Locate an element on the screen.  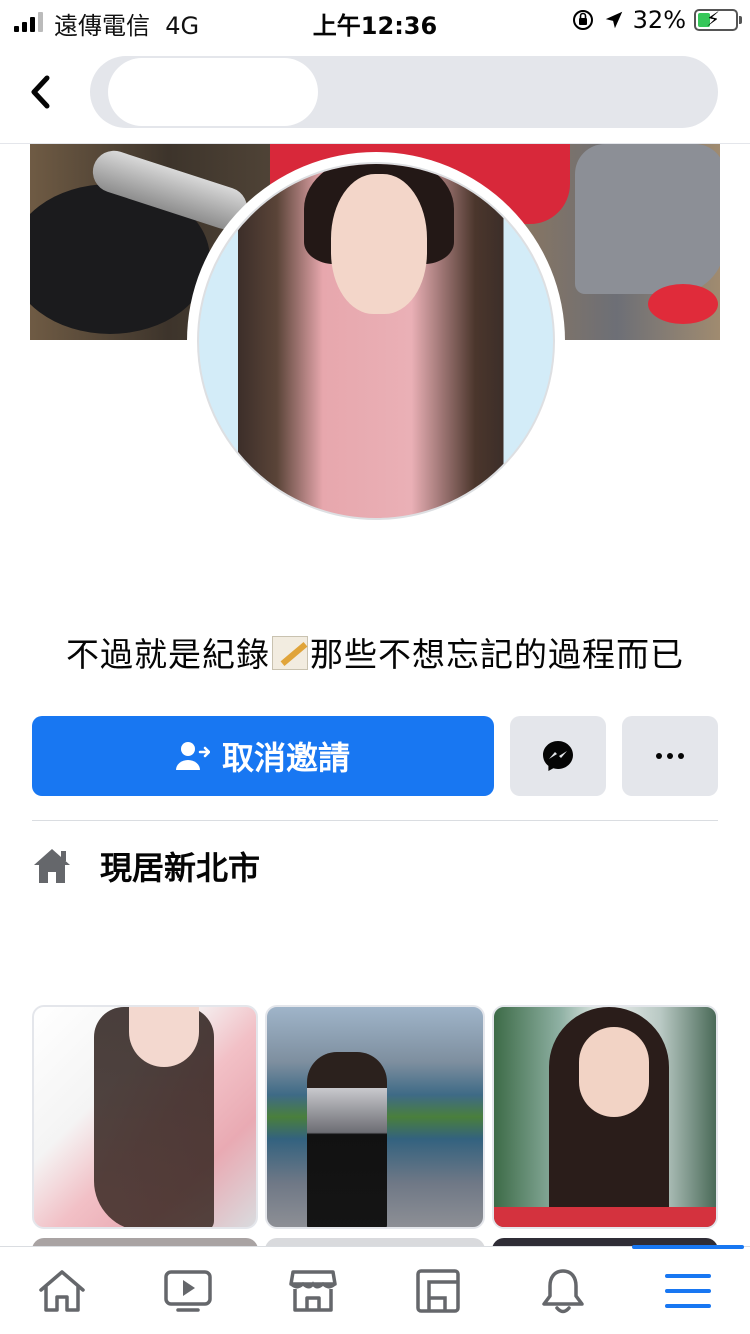
more-options-button is located at coordinates (670, 756).